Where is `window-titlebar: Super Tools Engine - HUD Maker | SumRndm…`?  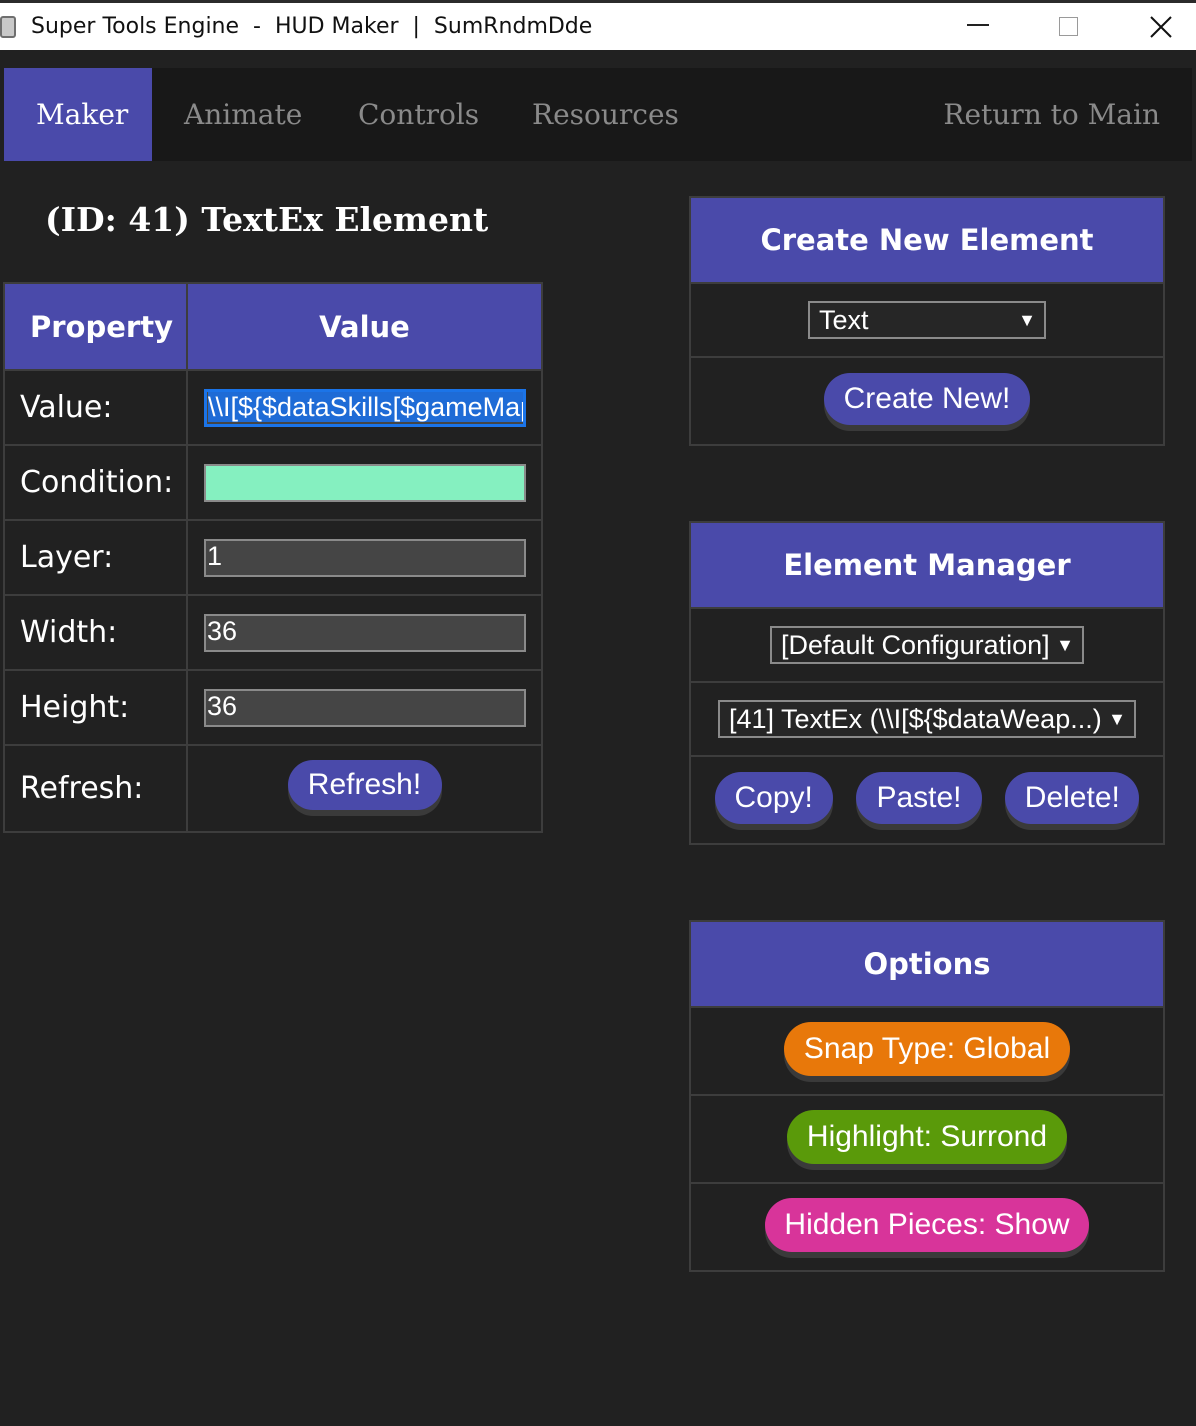 window-titlebar: Super Tools Engine - HUD Maker | SumRndm… is located at coordinates (598, 25).